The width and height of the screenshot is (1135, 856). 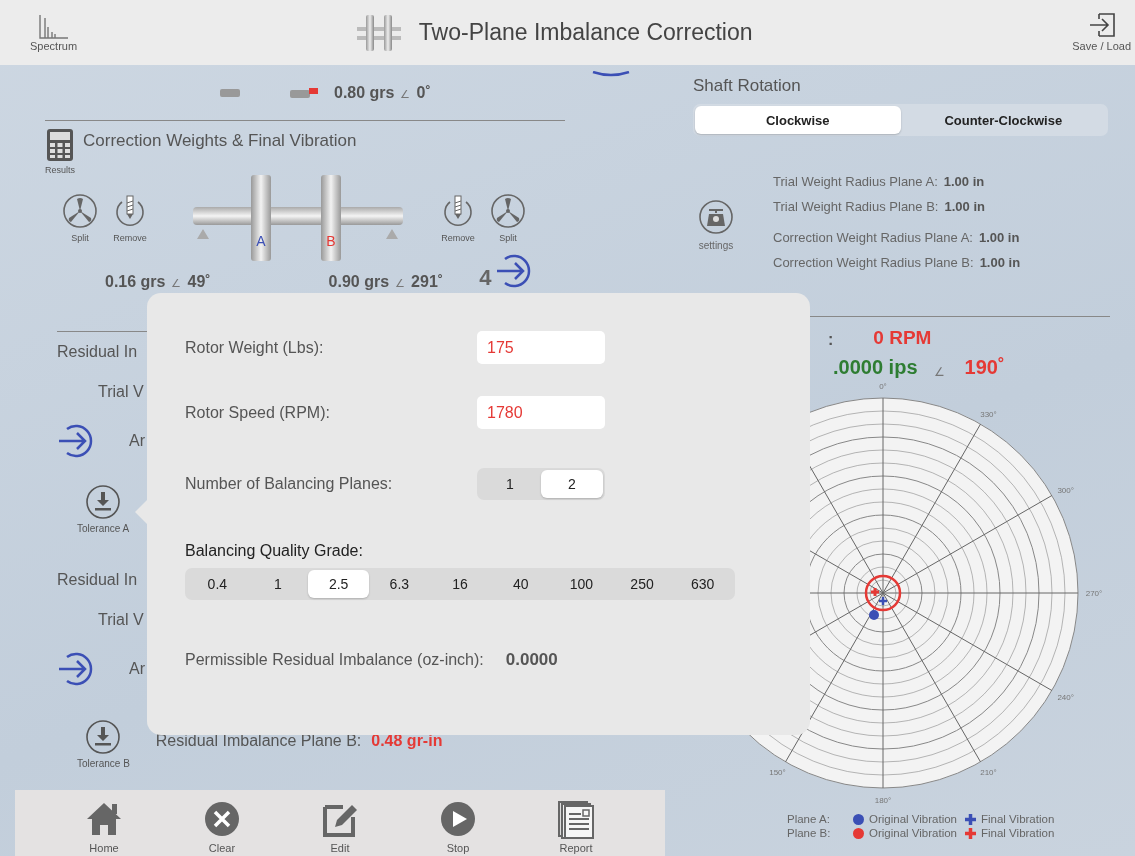 I want to click on angle-value: 291˚, so click(x=427, y=282).